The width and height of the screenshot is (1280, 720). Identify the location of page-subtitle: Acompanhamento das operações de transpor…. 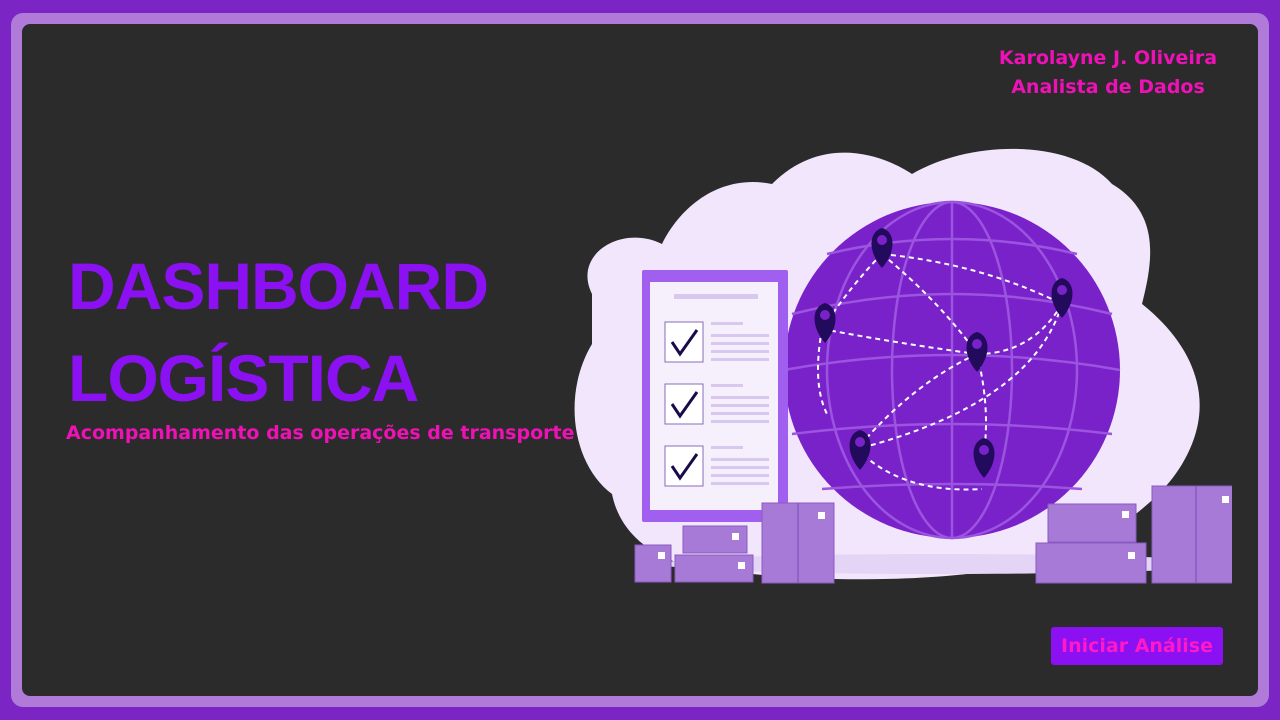
(320, 433).